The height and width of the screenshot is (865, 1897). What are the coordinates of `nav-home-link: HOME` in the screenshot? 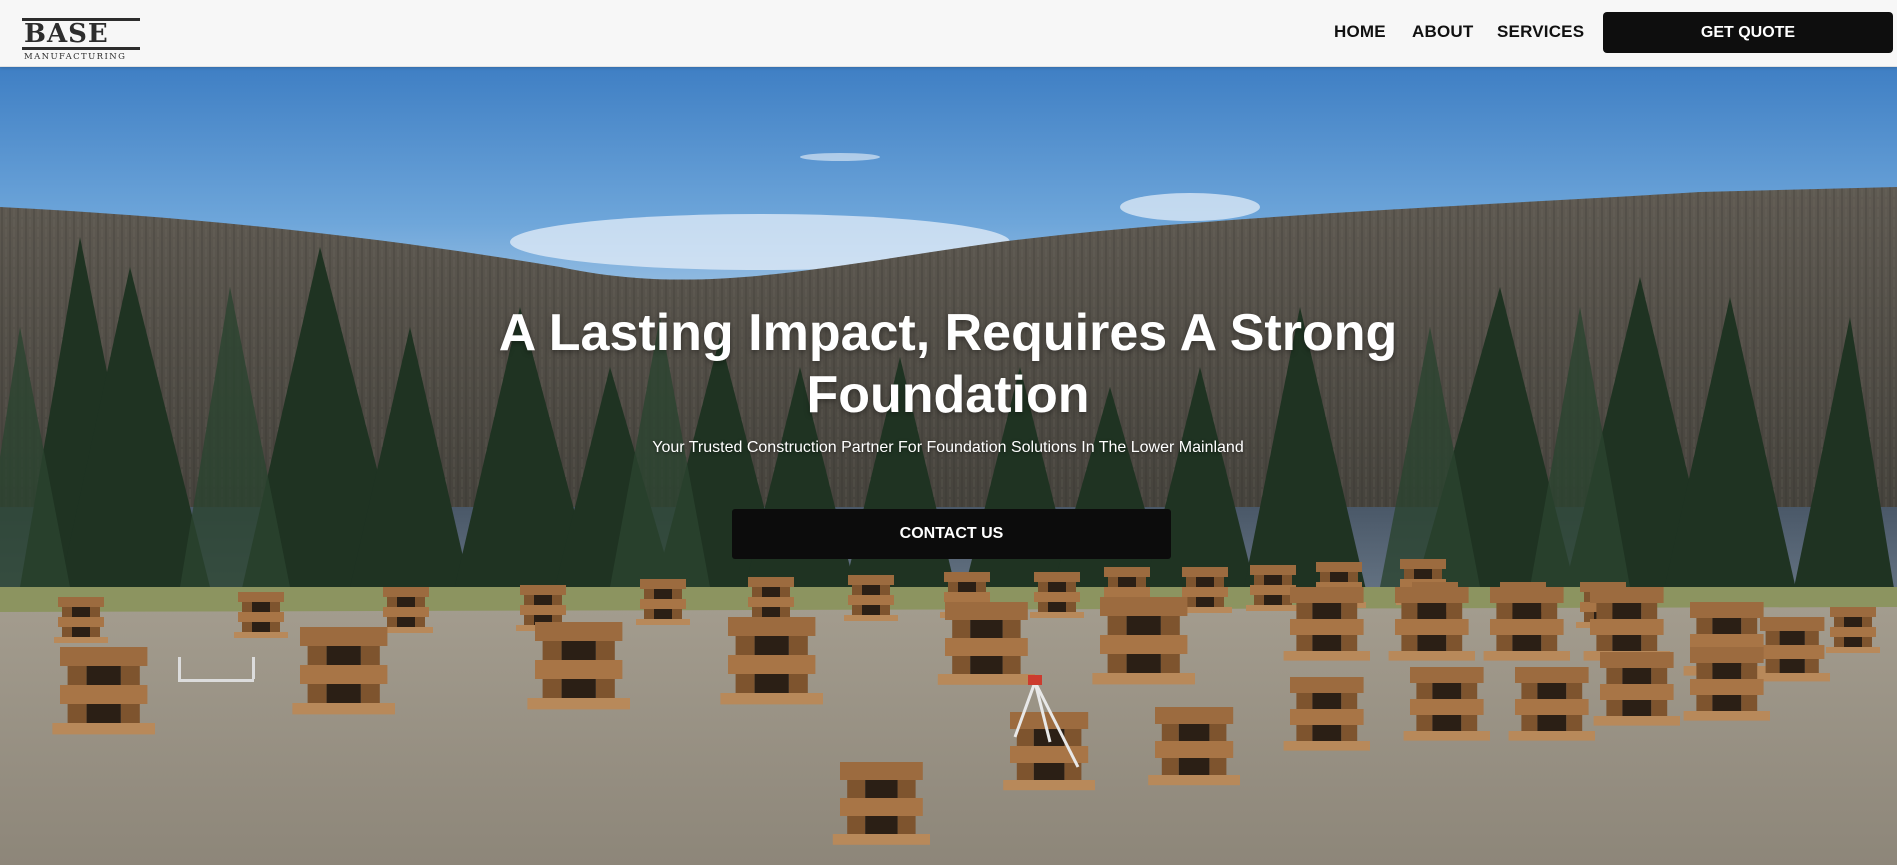 It's located at (1360, 32).